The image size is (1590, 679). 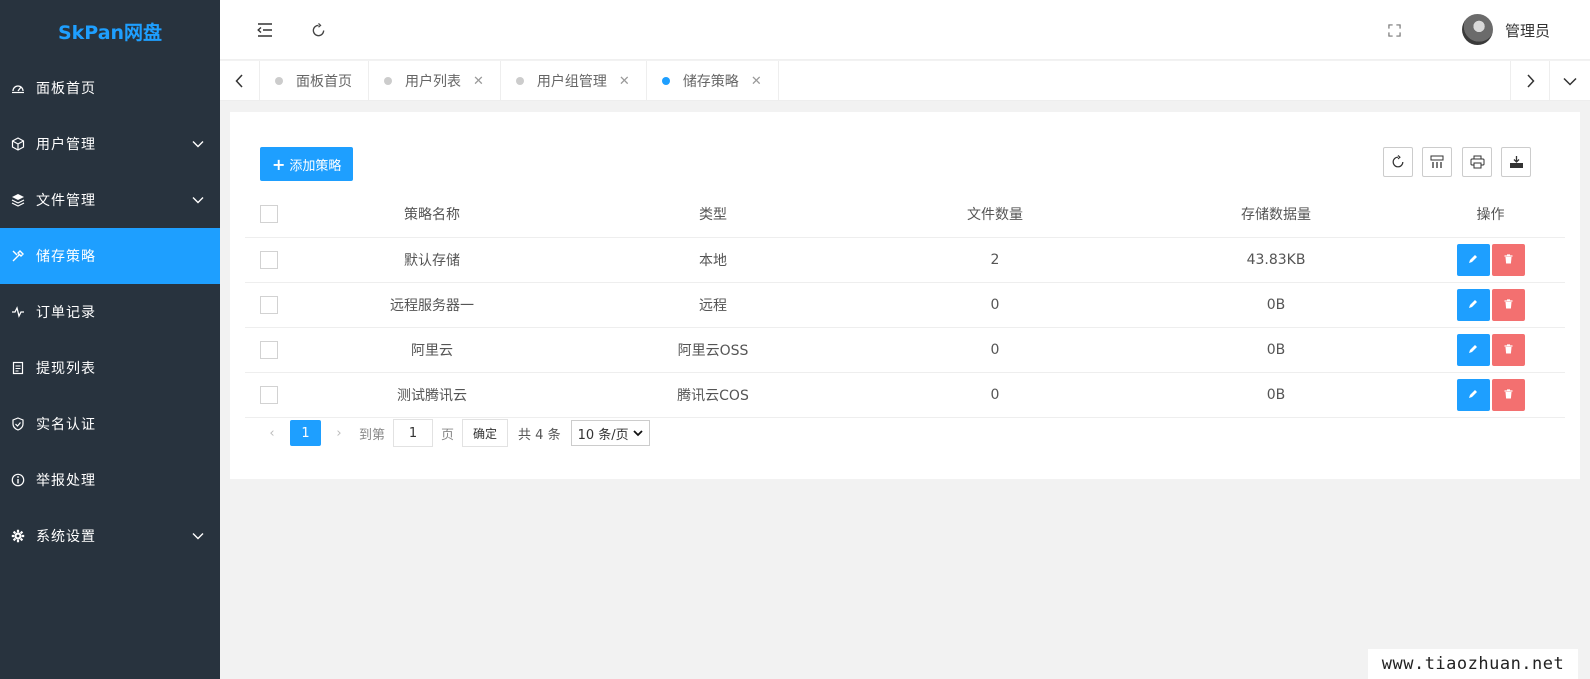 What do you see at coordinates (1394, 30) in the screenshot?
I see `fullscreen-icon` at bounding box center [1394, 30].